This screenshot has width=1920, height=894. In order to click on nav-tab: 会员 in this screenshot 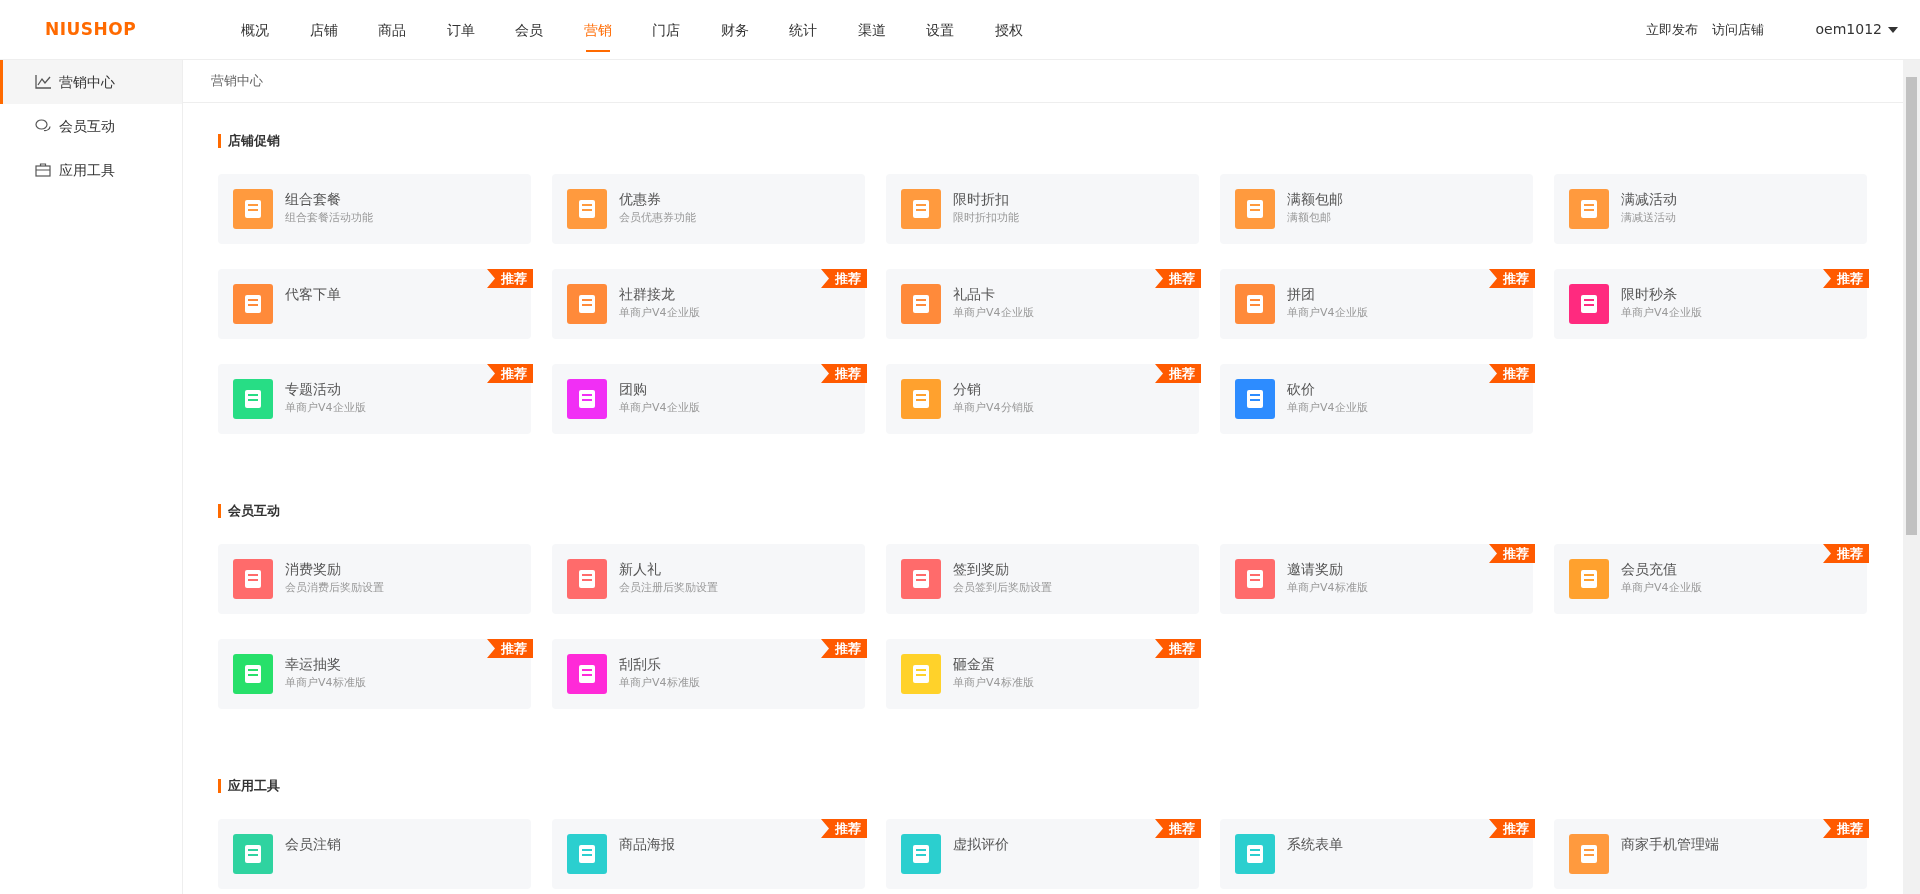, I will do `click(529, 30)`.